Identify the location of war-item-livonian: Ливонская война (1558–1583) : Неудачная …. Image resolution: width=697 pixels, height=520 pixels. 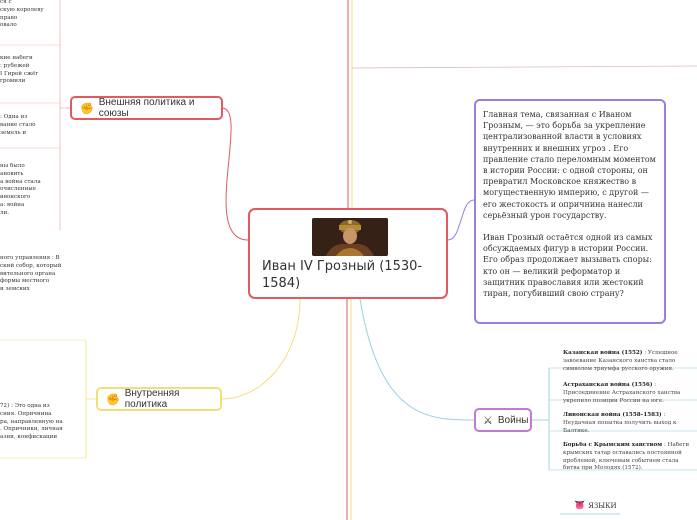
(630, 423).